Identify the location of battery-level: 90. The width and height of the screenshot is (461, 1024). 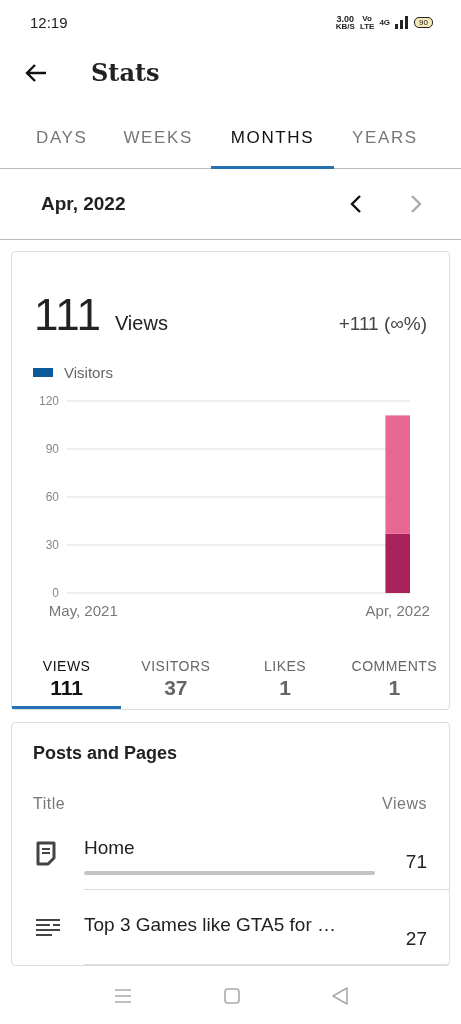
(423, 22).